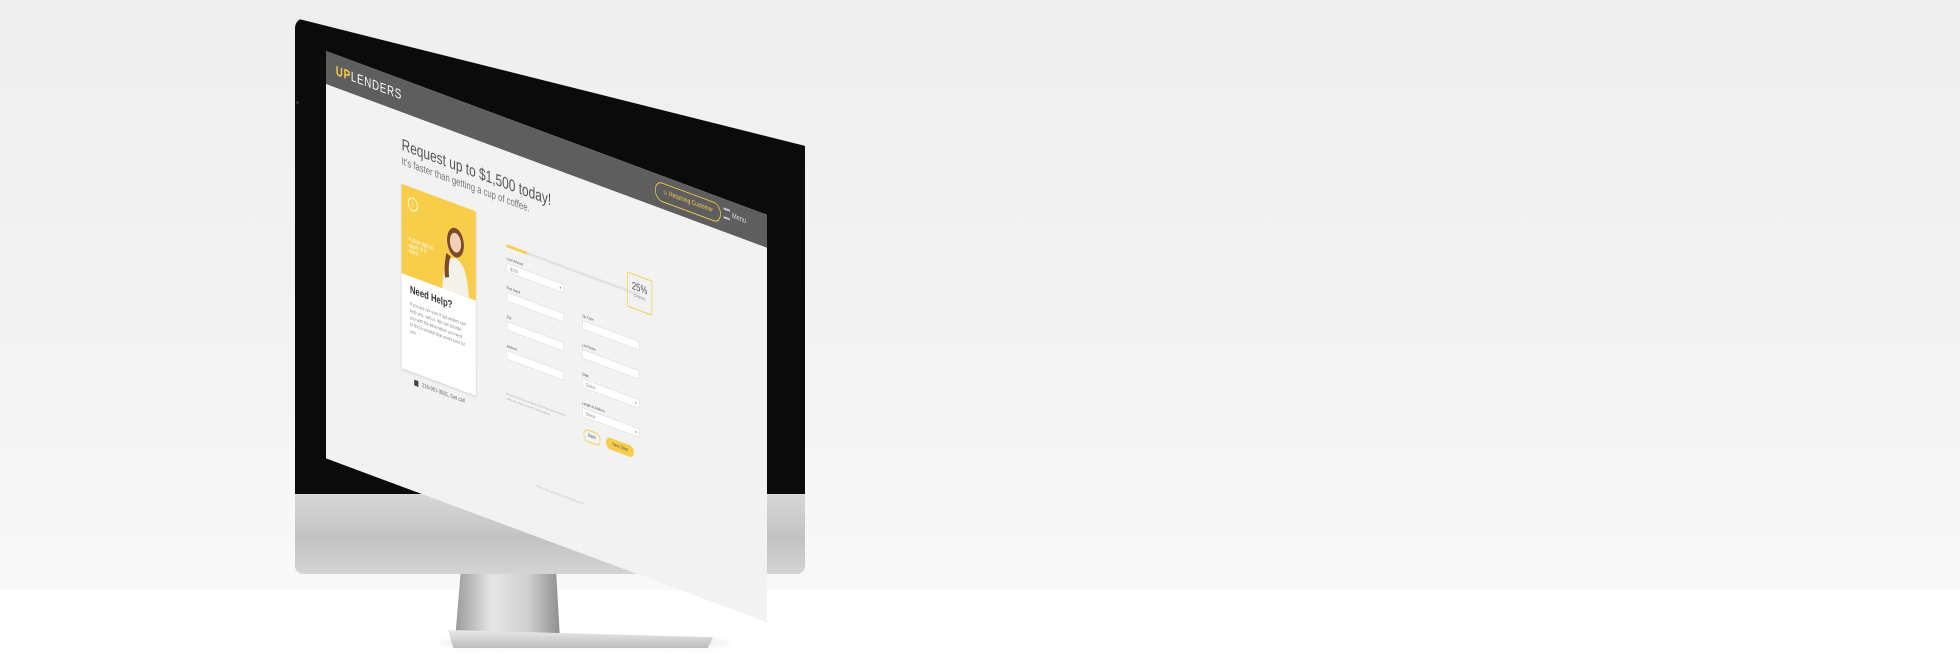  What do you see at coordinates (691, 203) in the screenshot?
I see `returning-customer-label: Returning Customer` at bounding box center [691, 203].